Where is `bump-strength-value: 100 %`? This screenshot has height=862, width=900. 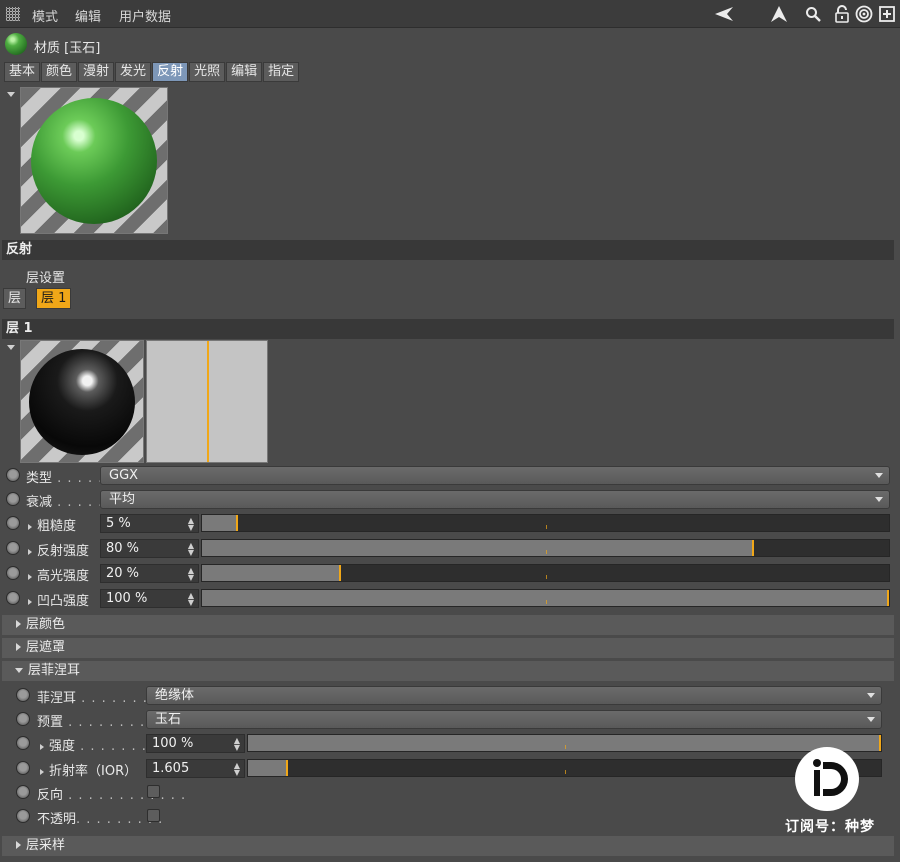
bump-strength-value: 100 % is located at coordinates (127, 598).